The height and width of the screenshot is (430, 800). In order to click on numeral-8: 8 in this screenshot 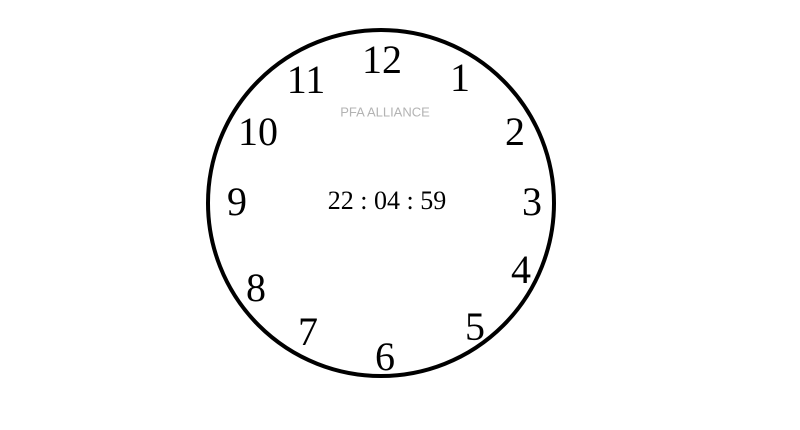, I will do `click(256, 287)`.